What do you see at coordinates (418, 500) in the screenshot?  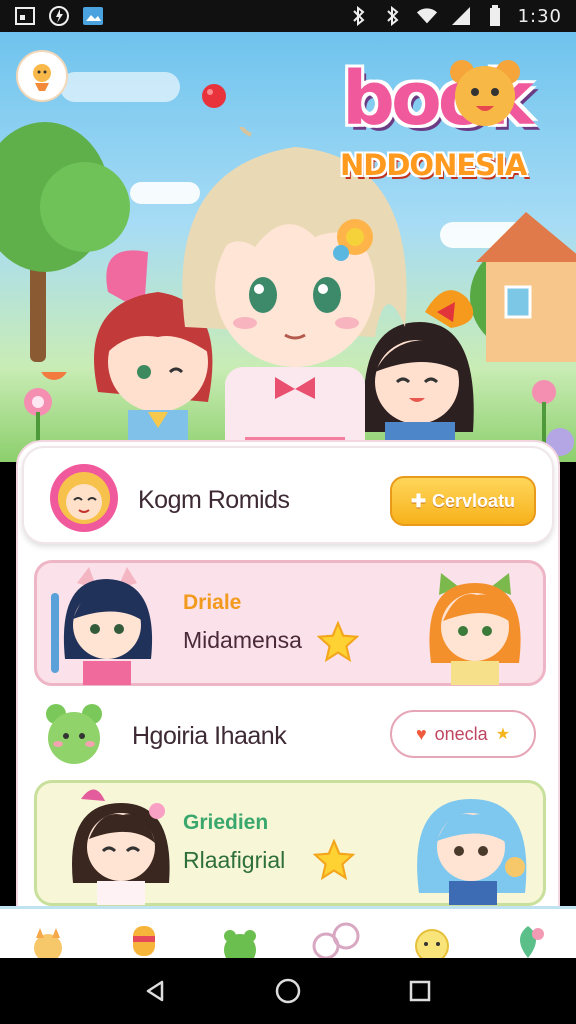 I see `plus-icon: ✚` at bounding box center [418, 500].